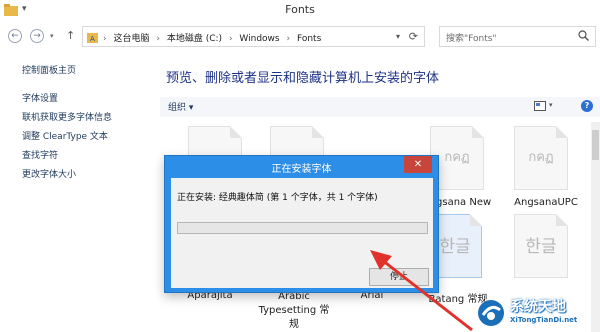 This screenshot has height=332, width=600. What do you see at coordinates (49, 69) in the screenshot?
I see `control-panel-home-link: 控制面板主页` at bounding box center [49, 69].